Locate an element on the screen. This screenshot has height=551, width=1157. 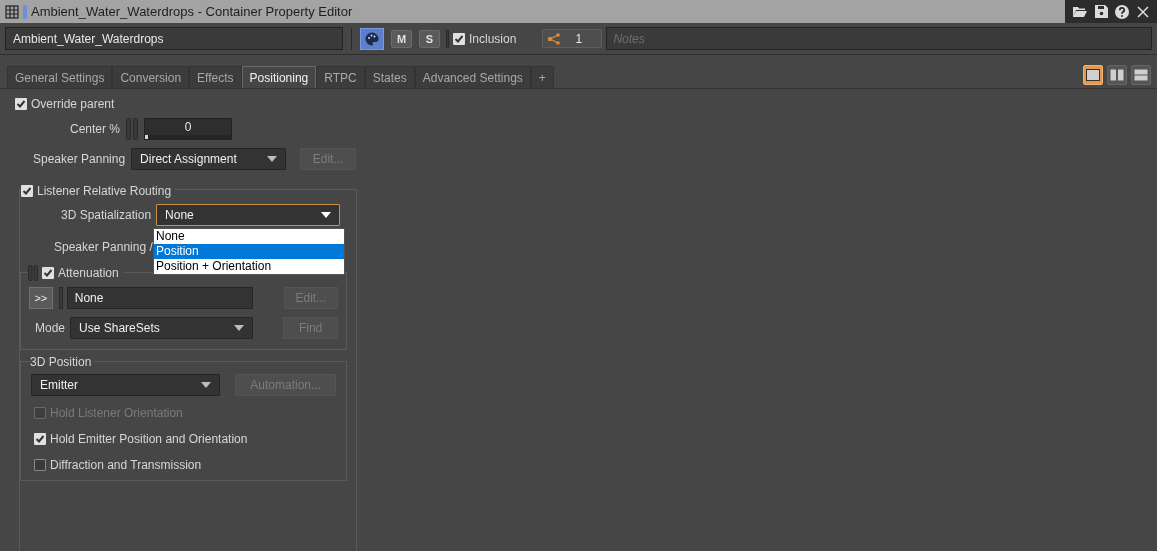
mute-button: M is located at coordinates (401, 38).